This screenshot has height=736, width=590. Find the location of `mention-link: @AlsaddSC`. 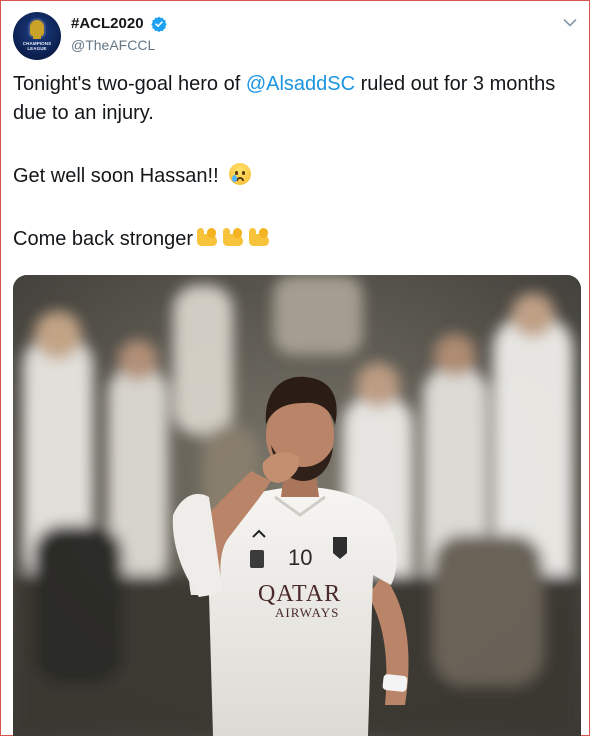

mention-link: @AlsaddSC is located at coordinates (300, 84).